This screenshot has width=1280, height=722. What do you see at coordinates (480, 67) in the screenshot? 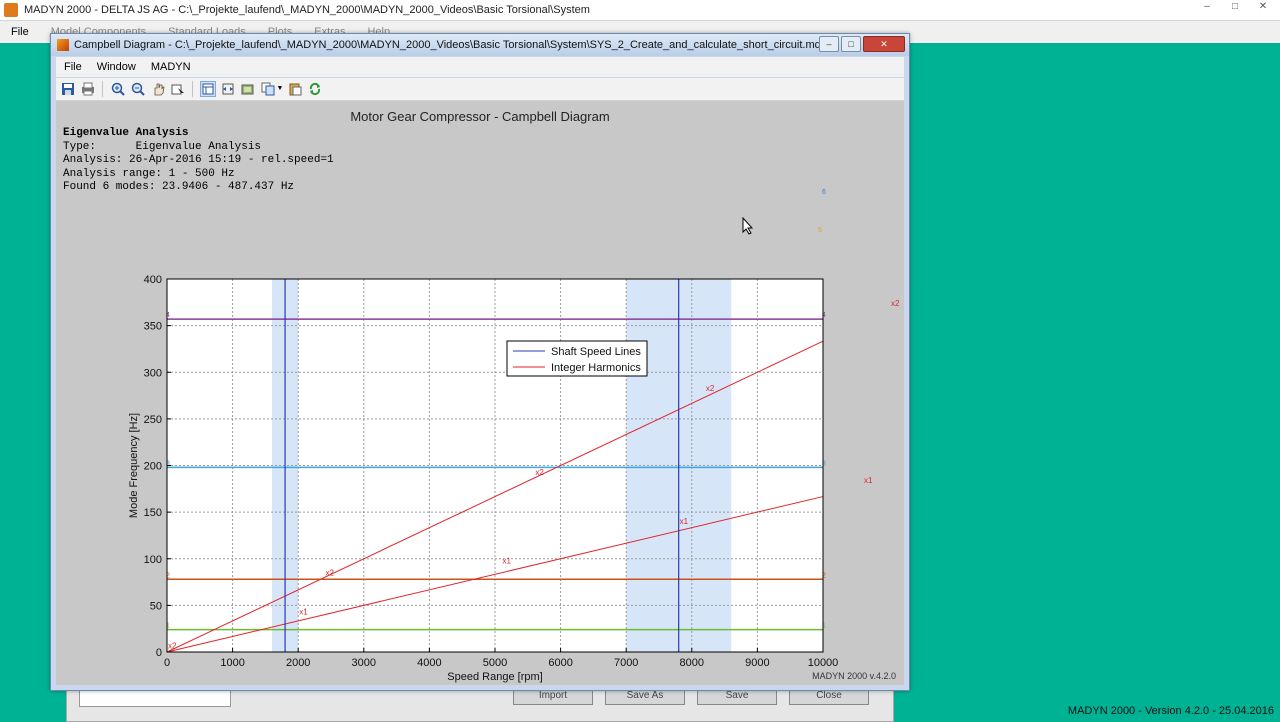
I see `figure-menu-bar: File Window MADYN` at bounding box center [480, 67].